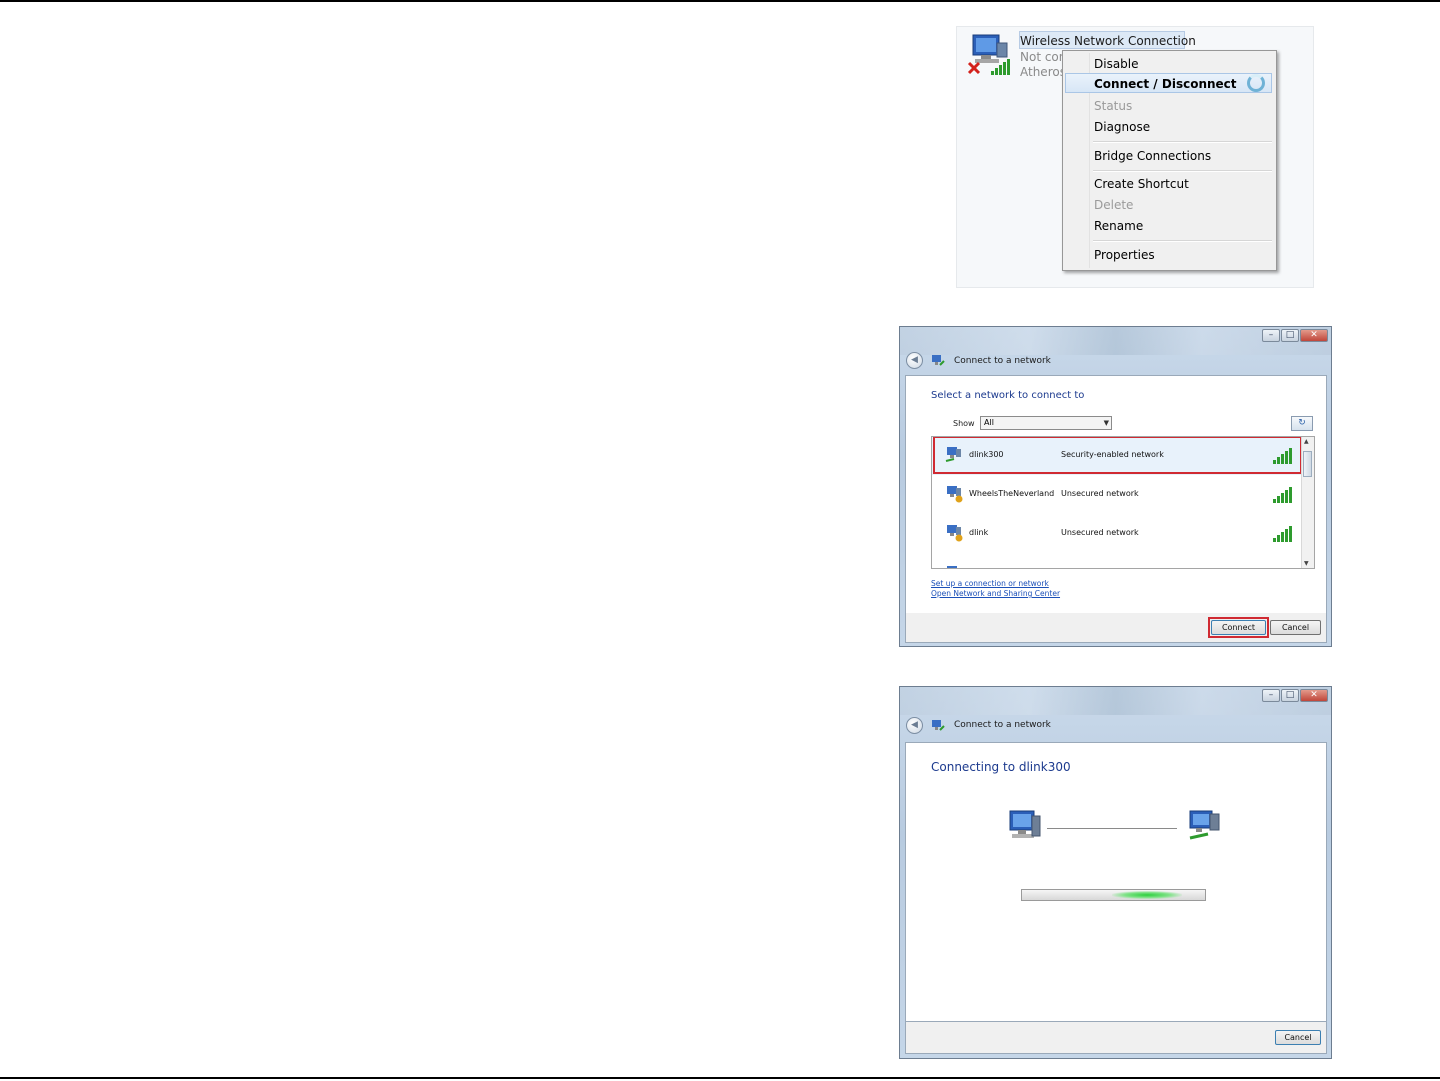 Image resolution: width=1440 pixels, height=1081 pixels. I want to click on dialog-heading: Select a network to connect to, so click(1008, 395).